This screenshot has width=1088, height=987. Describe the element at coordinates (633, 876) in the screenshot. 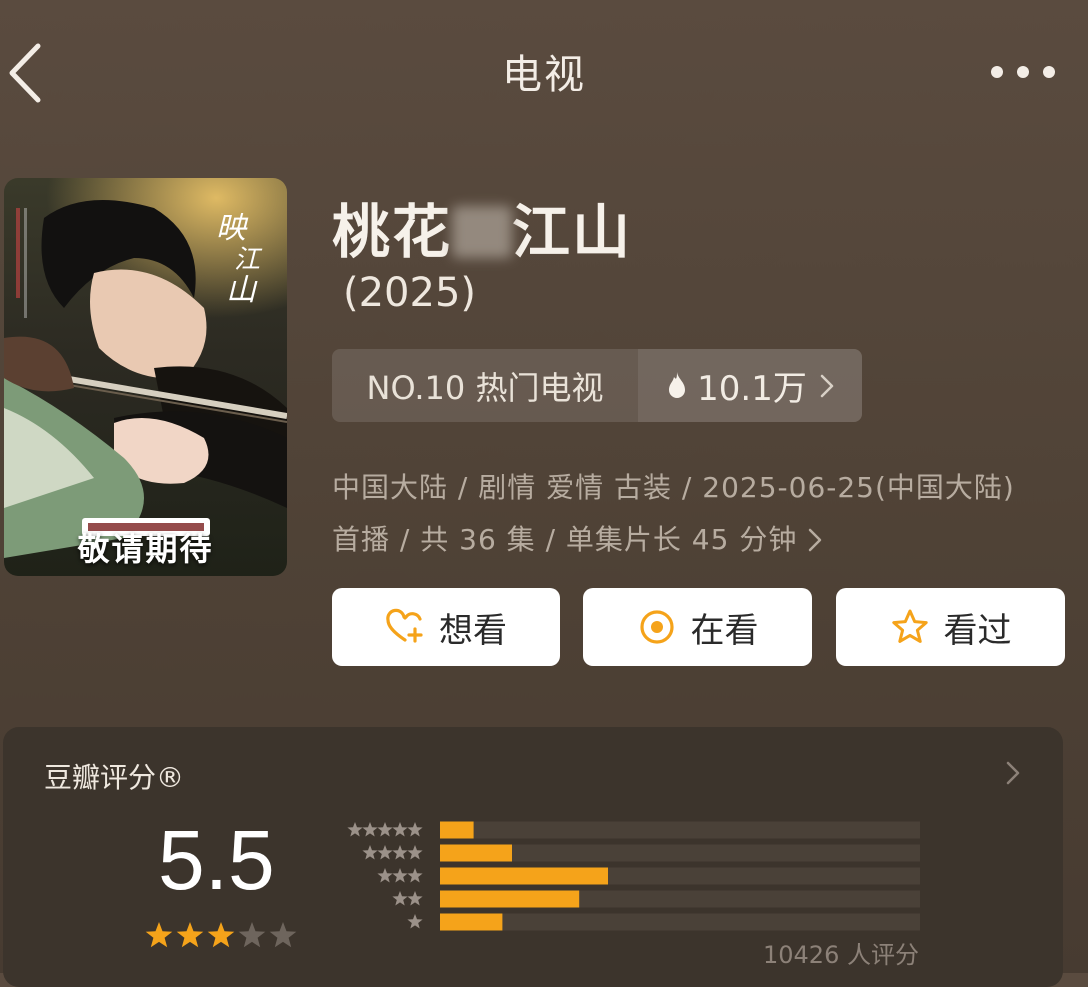

I see `rating-distribution` at that location.